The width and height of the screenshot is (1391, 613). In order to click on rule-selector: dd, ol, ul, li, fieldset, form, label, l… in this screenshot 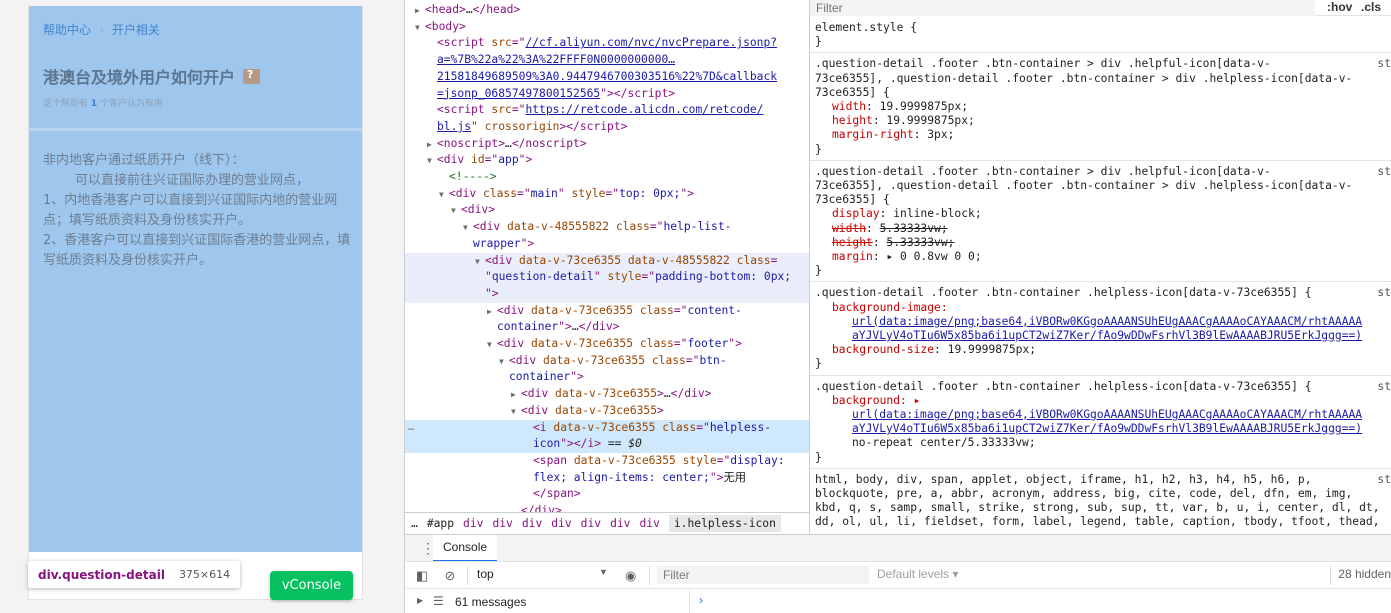, I will do `click(1097, 522)`.